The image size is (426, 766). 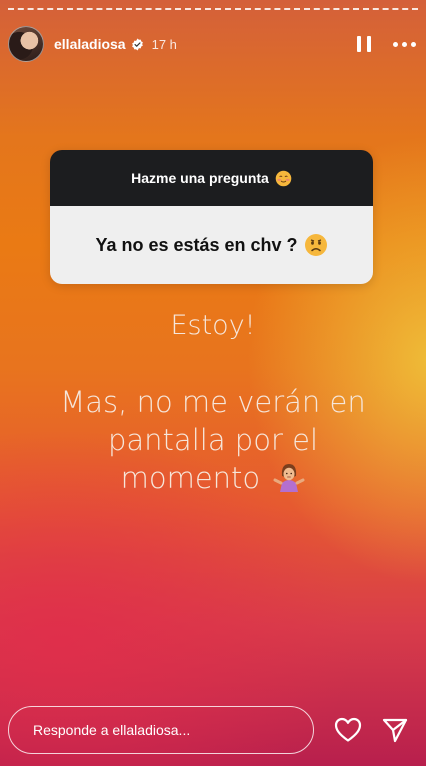 I want to click on question-prompt: Hazme una pregunta, so click(x=200, y=178).